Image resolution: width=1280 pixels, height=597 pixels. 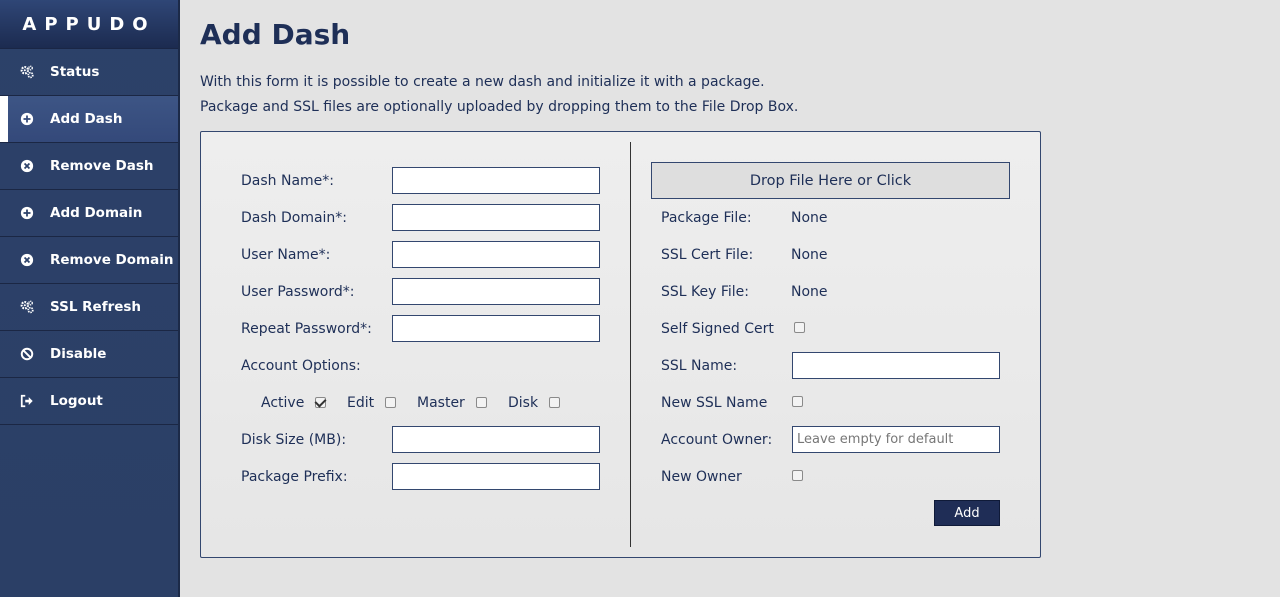 I want to click on nav-label-logout: Logout, so click(x=76, y=401).